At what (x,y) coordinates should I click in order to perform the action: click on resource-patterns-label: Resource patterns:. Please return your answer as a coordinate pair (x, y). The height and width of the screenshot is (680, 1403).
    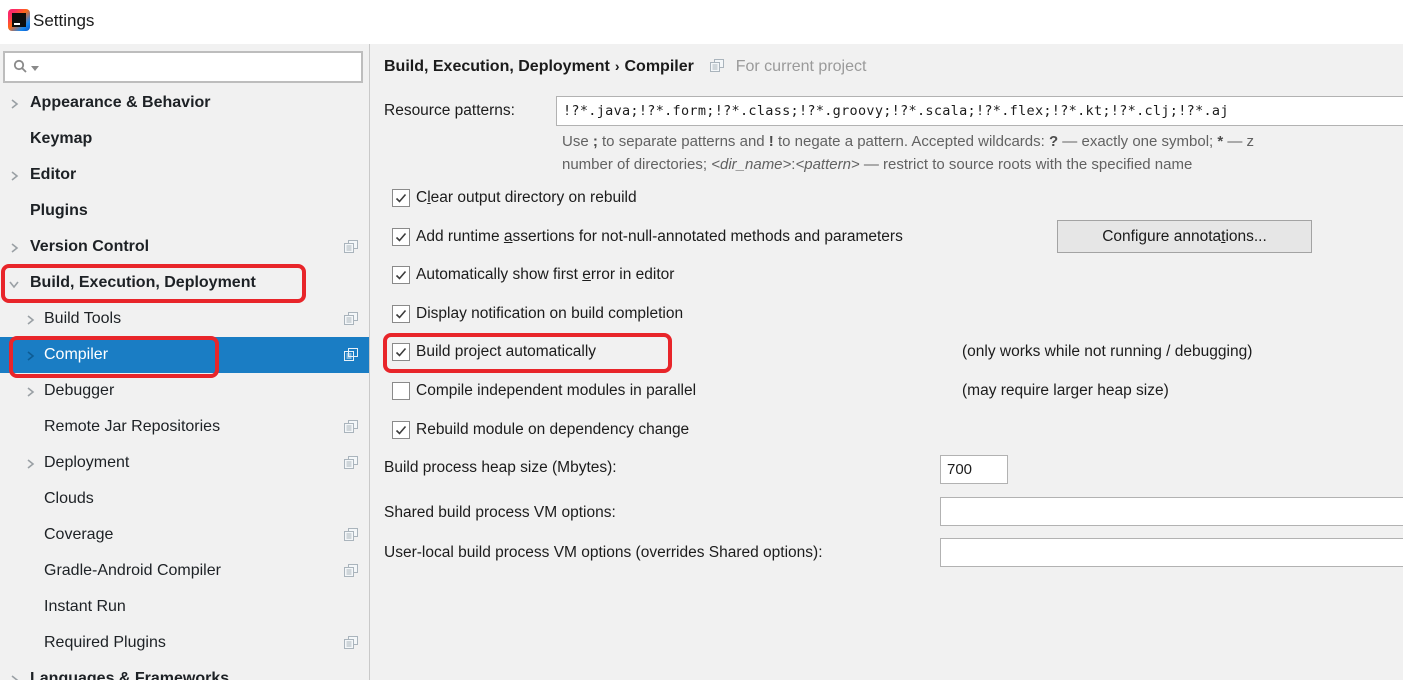
    Looking at the image, I should click on (449, 110).